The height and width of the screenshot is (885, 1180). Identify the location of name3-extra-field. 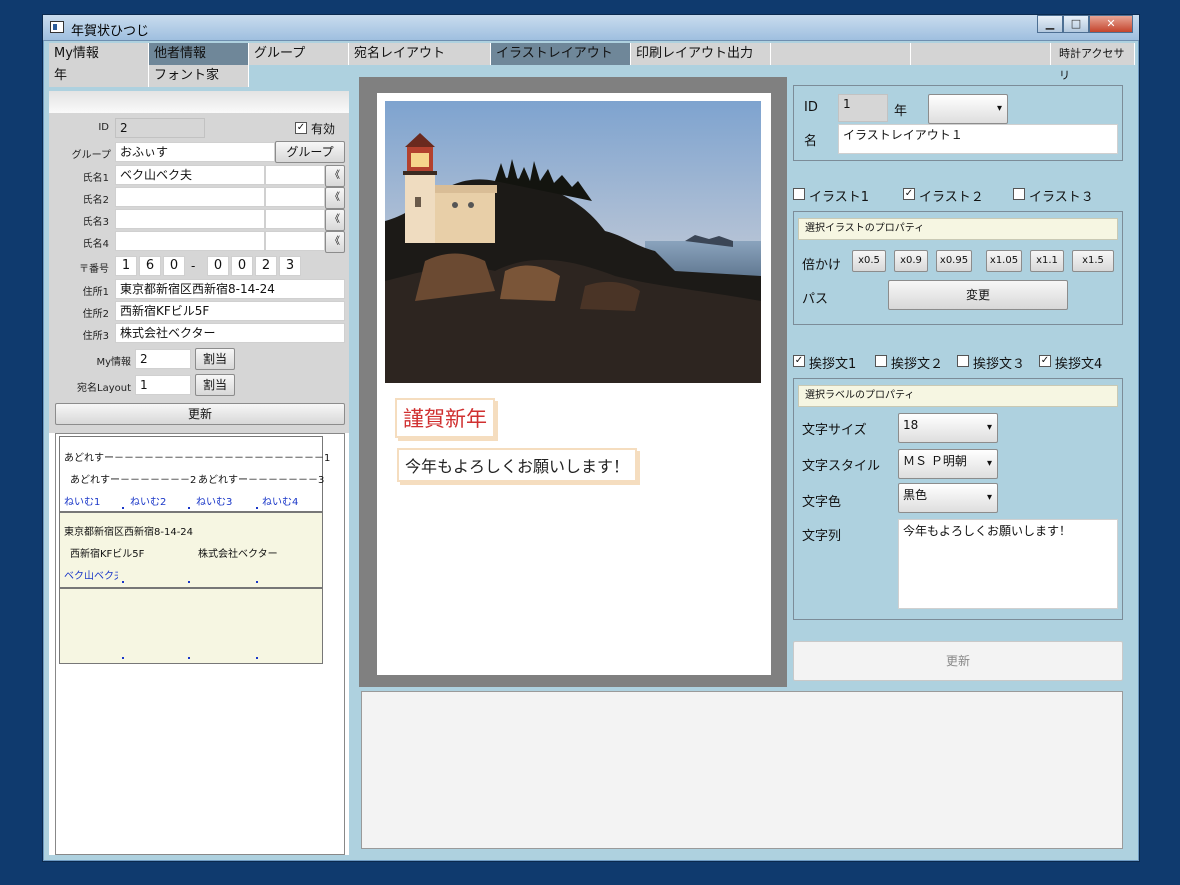
(295, 219).